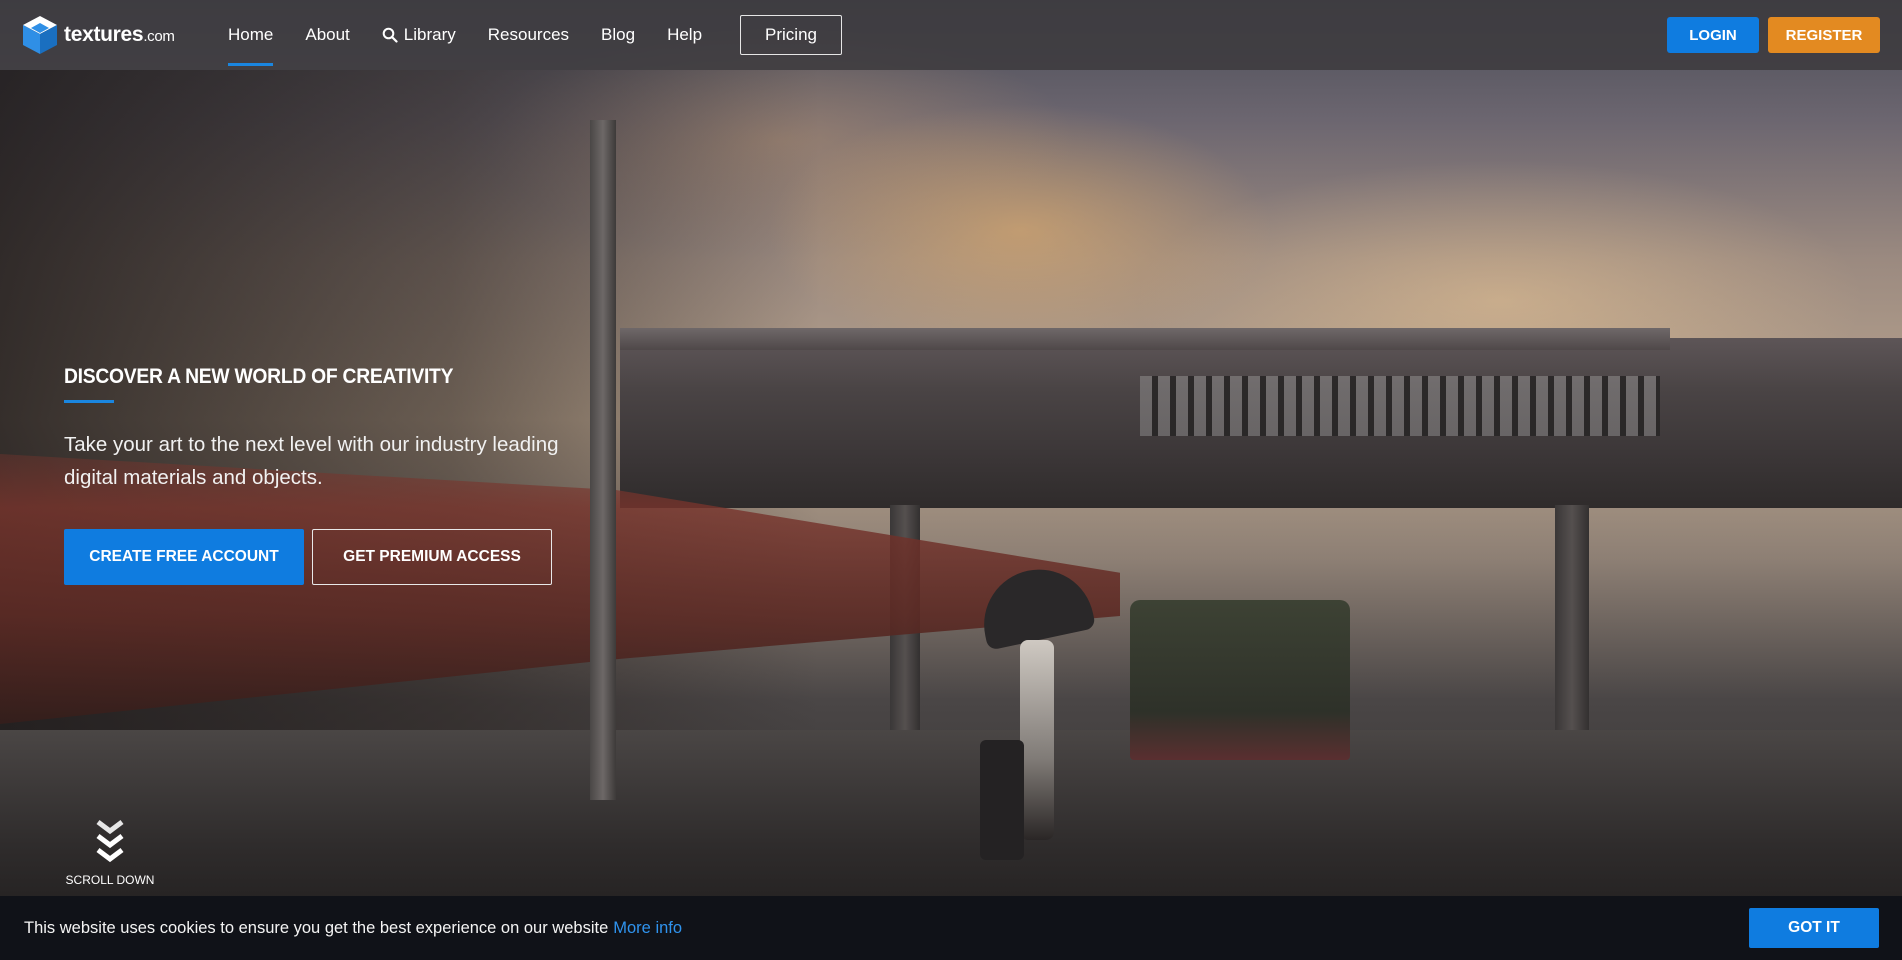  Describe the element at coordinates (184, 557) in the screenshot. I see `create-free-account-button: CREATE FREE ACCOUNT` at that location.